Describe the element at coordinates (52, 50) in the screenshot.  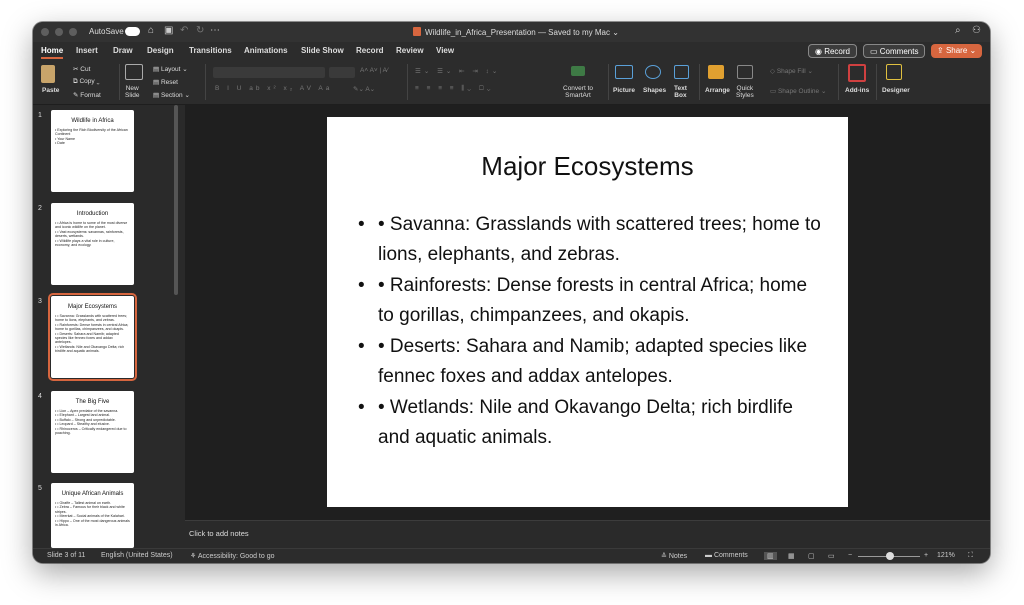
I see `tab-home: Home` at that location.